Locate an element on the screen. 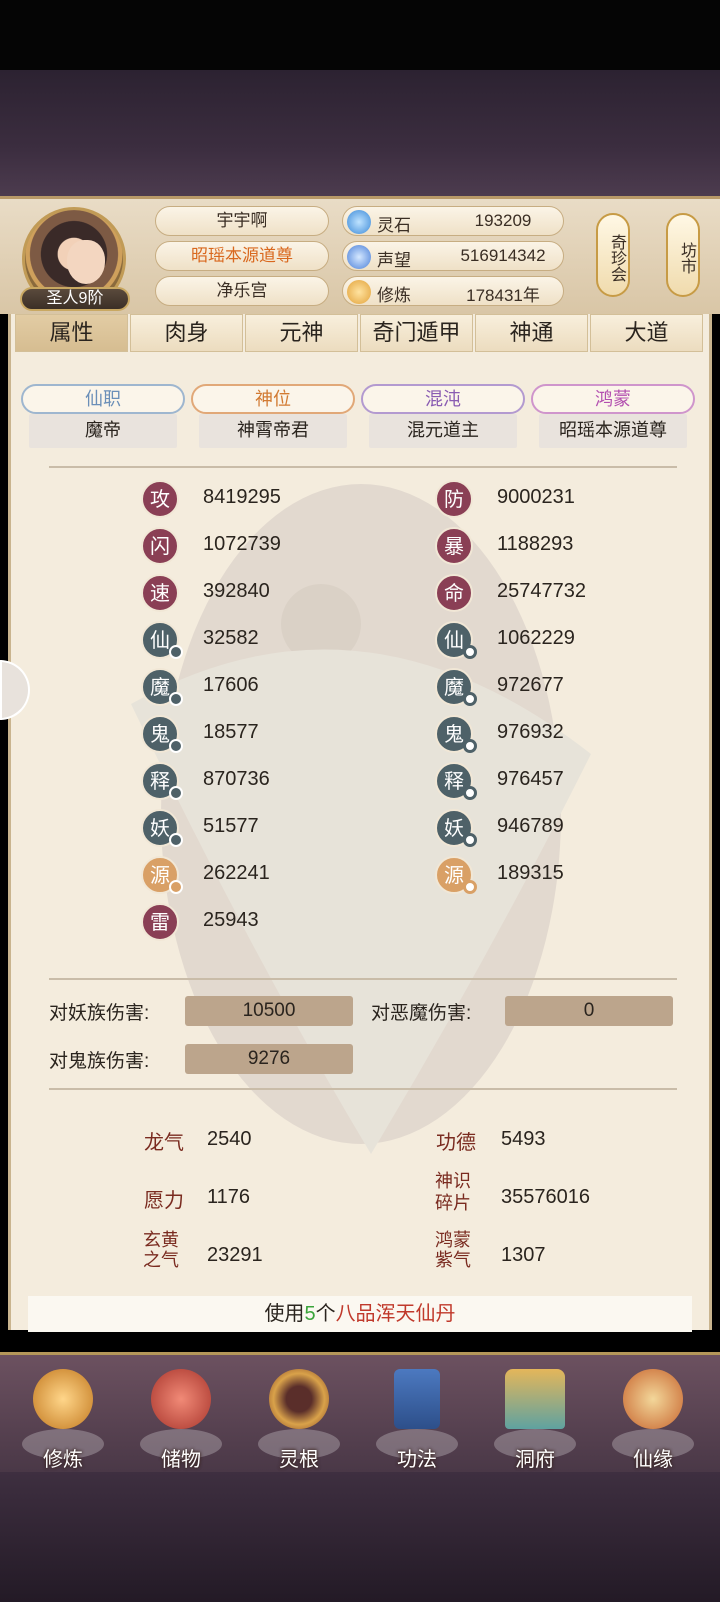 This screenshot has width=720, height=1602. rank-label: 鸿蒙 is located at coordinates (613, 399).